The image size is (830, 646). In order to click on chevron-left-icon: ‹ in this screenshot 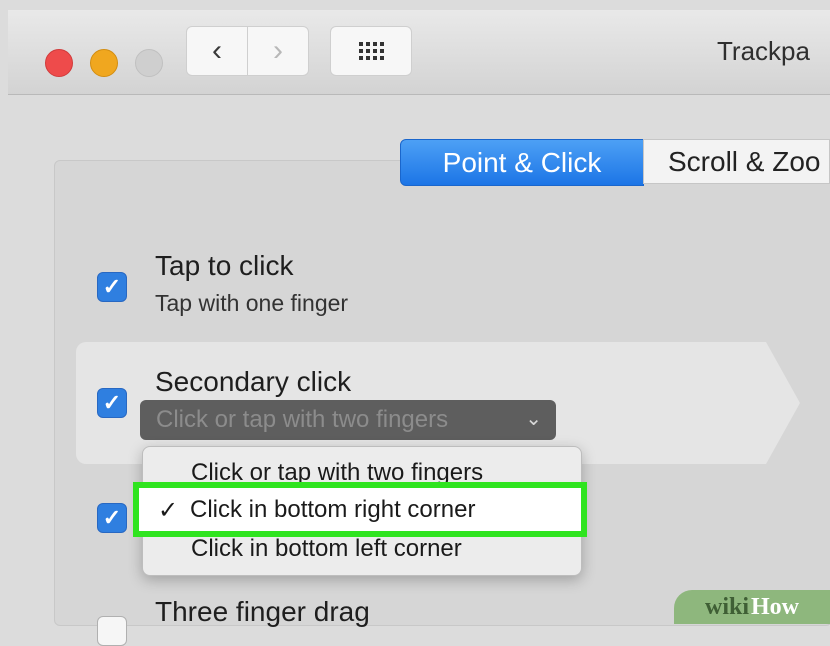, I will do `click(217, 50)`.